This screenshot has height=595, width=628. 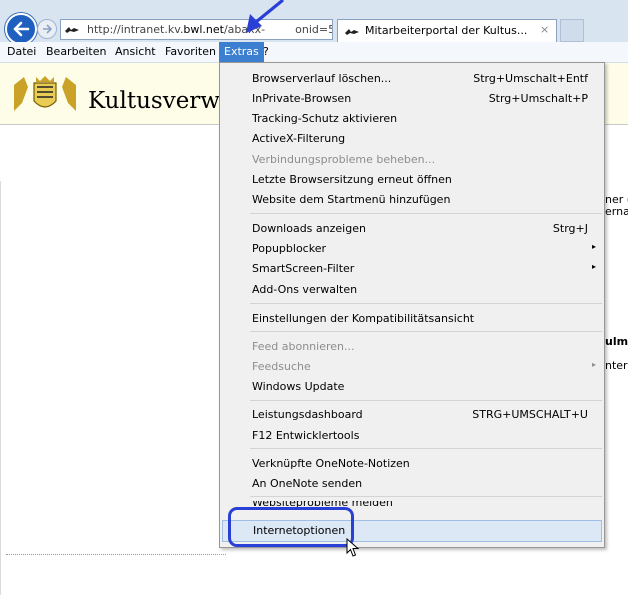 What do you see at coordinates (412, 319) in the screenshot?
I see `menu-item-kompatibilitaetsansicht: Einstellungen der Kompatibilitätsansicht` at bounding box center [412, 319].